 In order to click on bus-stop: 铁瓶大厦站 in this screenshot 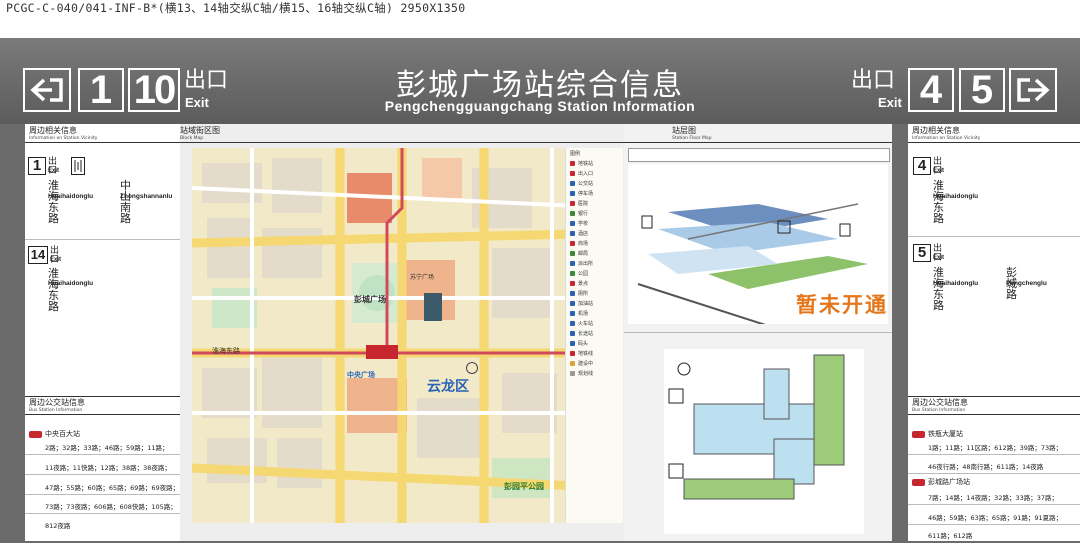, I will do `click(937, 434)`.